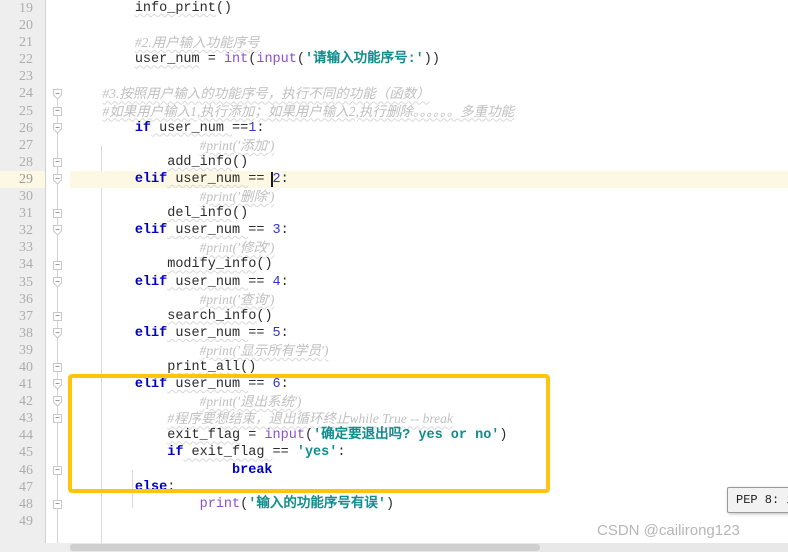 The image size is (788, 552). What do you see at coordinates (212, 265) in the screenshot?
I see `token-fn: modify_info` at bounding box center [212, 265].